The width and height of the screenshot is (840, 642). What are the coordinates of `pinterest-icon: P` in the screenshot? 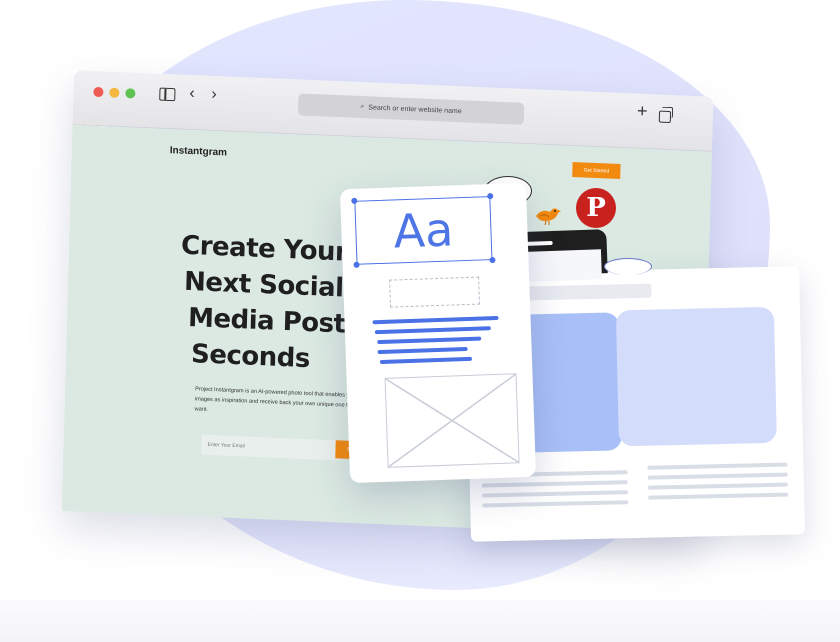 It's located at (596, 208).